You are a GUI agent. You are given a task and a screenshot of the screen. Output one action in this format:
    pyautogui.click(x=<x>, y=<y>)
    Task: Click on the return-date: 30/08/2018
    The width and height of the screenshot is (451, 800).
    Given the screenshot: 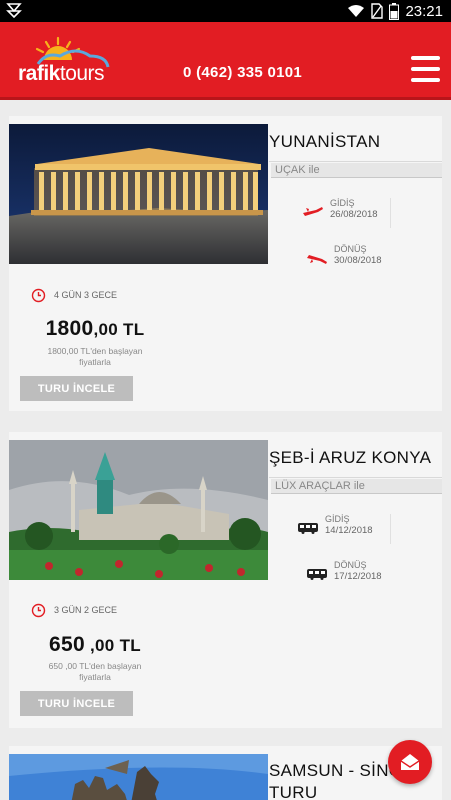 What is the action you would take?
    pyautogui.click(x=358, y=260)
    